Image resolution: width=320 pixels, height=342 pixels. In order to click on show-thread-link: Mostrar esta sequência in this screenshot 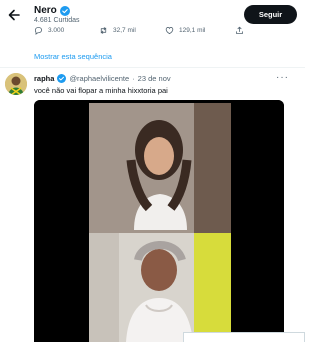, I will do `click(73, 56)`.